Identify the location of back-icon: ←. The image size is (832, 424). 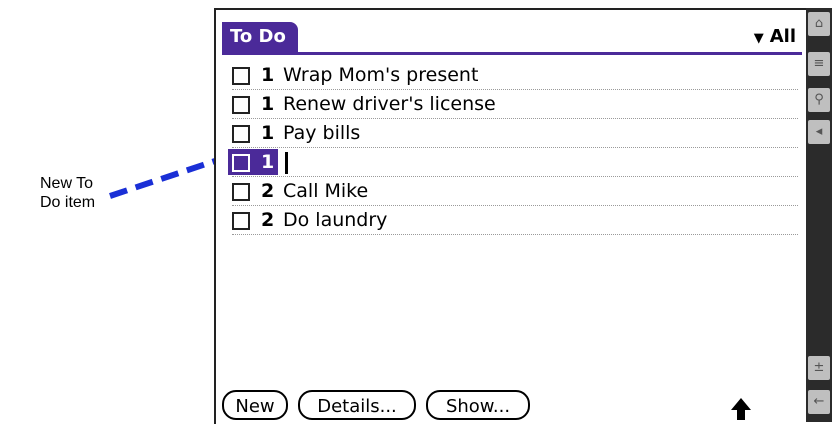
(819, 402).